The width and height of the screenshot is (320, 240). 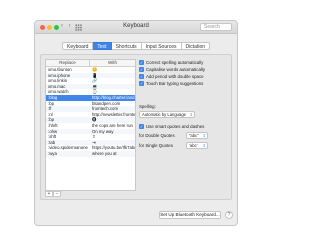 I want to click on column-replace-header: Replace, so click(x=68, y=63).